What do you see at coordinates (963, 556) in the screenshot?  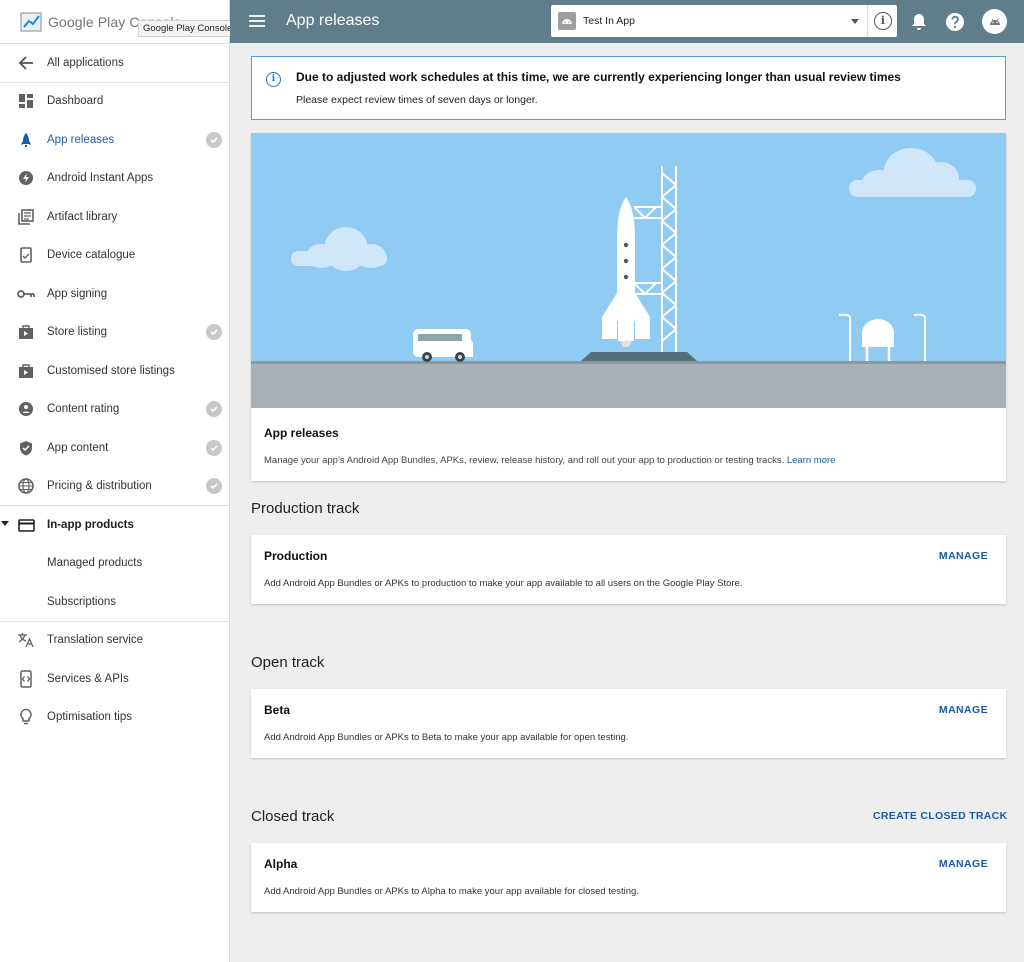 I see `manage-production-button: MANAGE` at bounding box center [963, 556].